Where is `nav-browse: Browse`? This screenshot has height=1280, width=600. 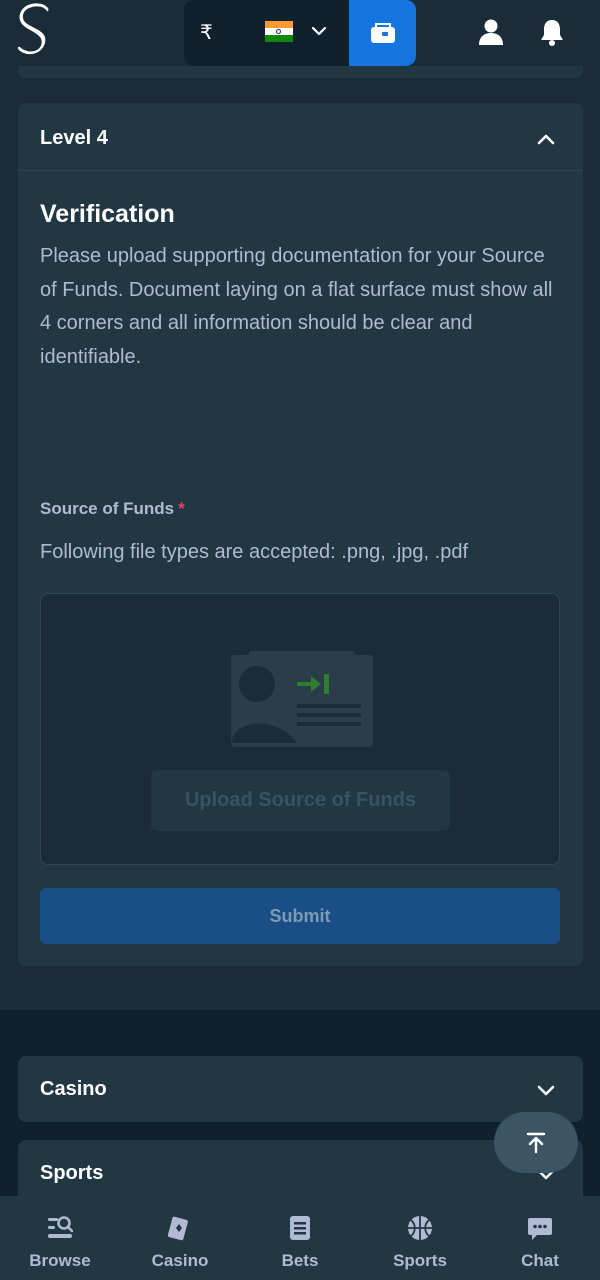 nav-browse: Browse is located at coordinates (60, 1238).